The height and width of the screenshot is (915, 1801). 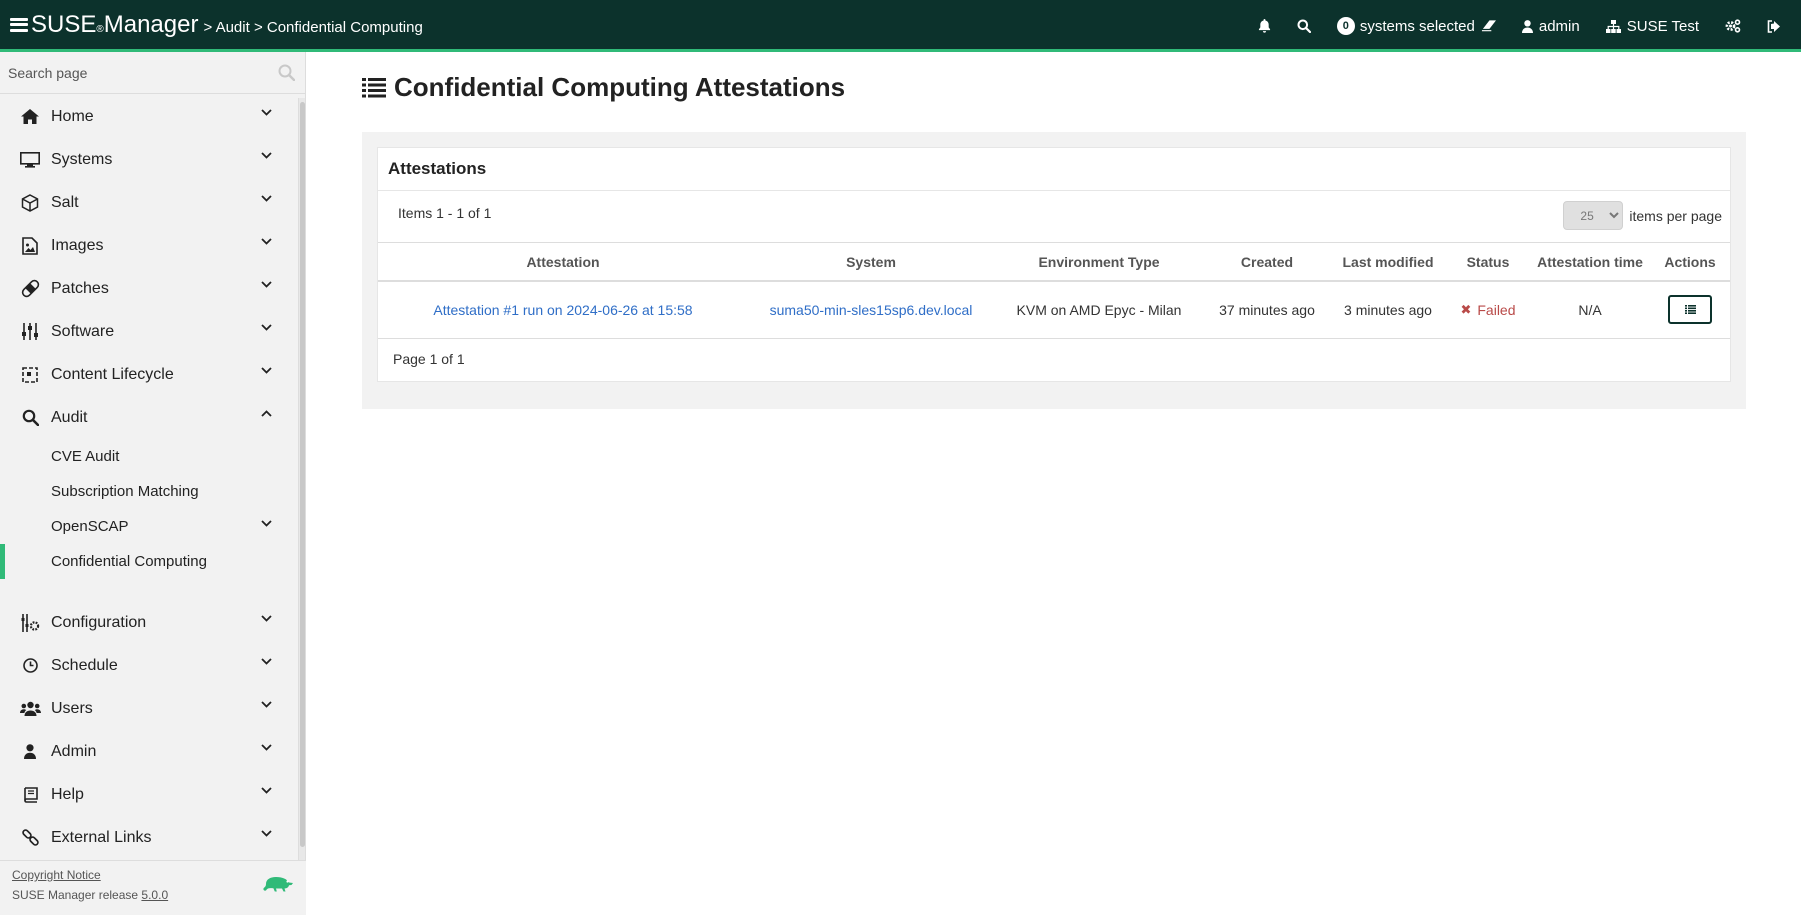 I want to click on sidebar-item-label: Systems, so click(x=82, y=159).